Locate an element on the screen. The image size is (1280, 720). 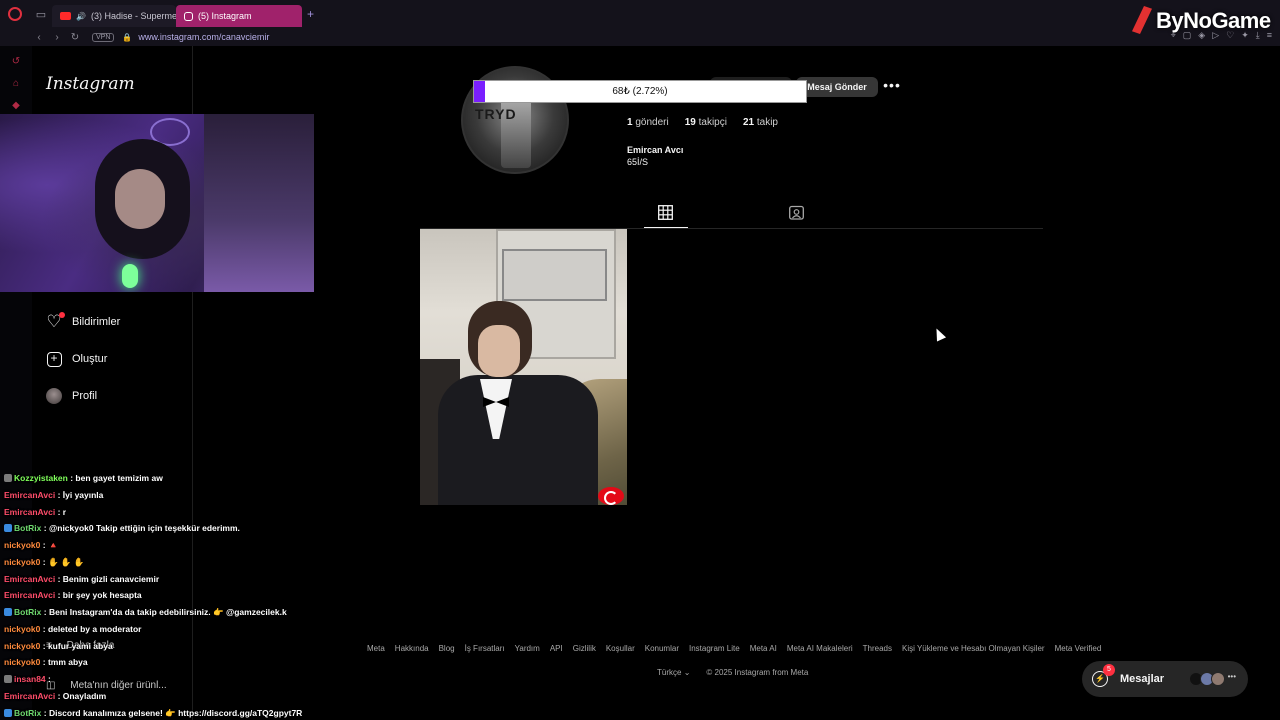
lock-icon: 🔒 is located at coordinates (127, 37).